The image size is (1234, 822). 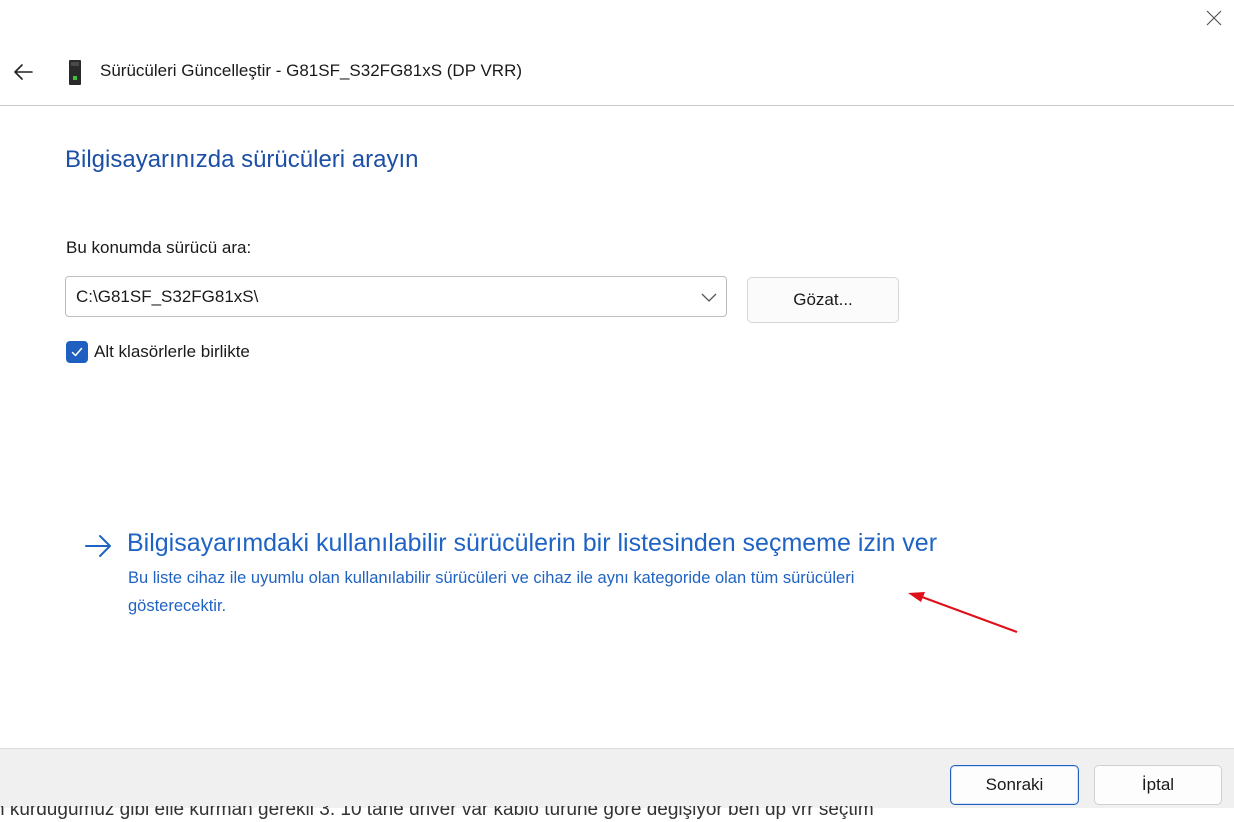 What do you see at coordinates (1158, 785) in the screenshot?
I see `cancel-button: İptal` at bounding box center [1158, 785].